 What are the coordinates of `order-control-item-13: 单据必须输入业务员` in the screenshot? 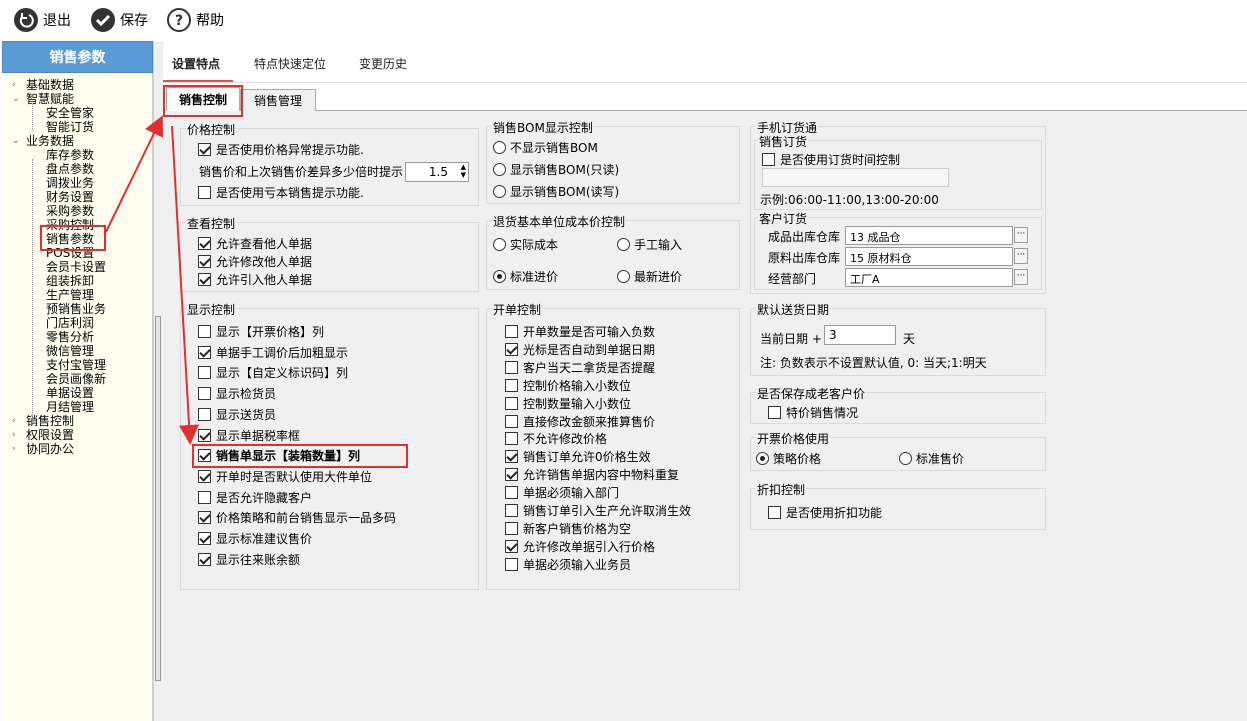 It's located at (568, 564).